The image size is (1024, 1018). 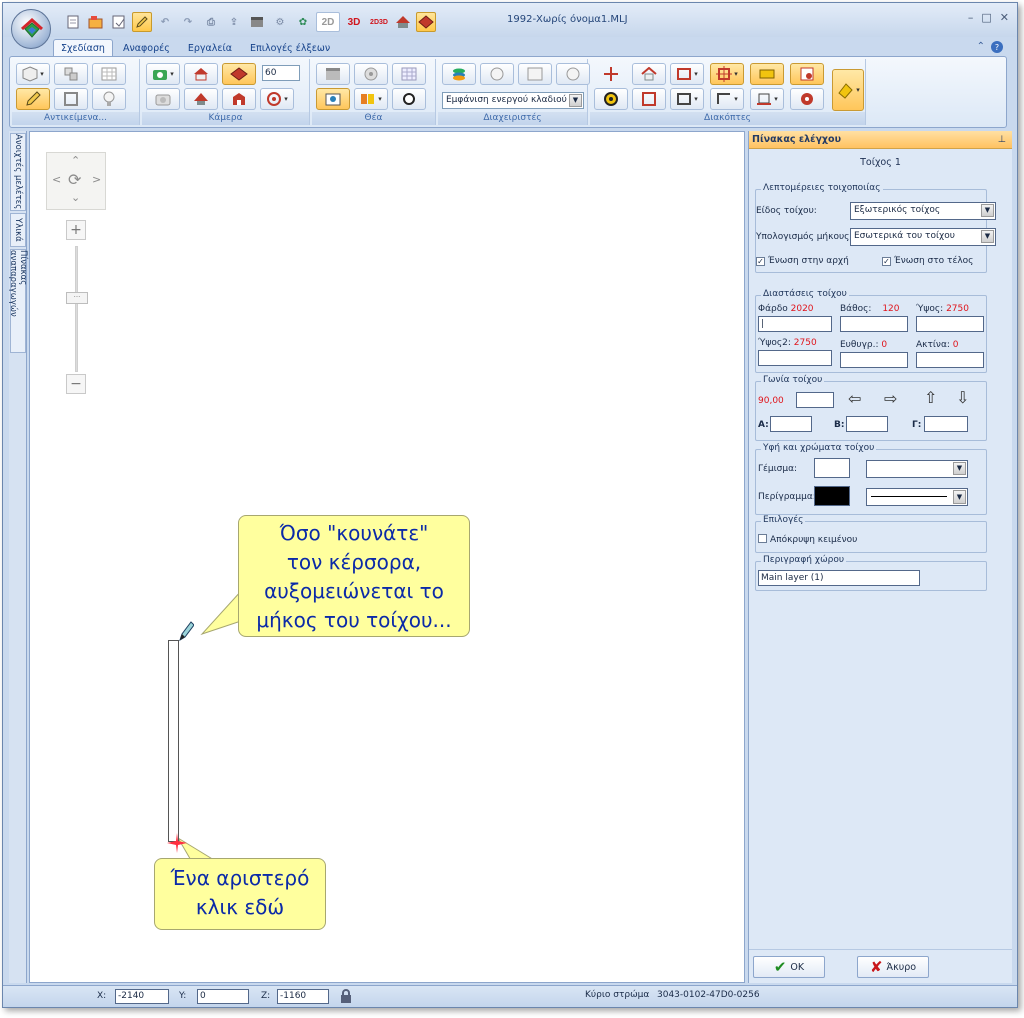 I want to click on draw-wall-pencil-icon, so click(x=33, y=99).